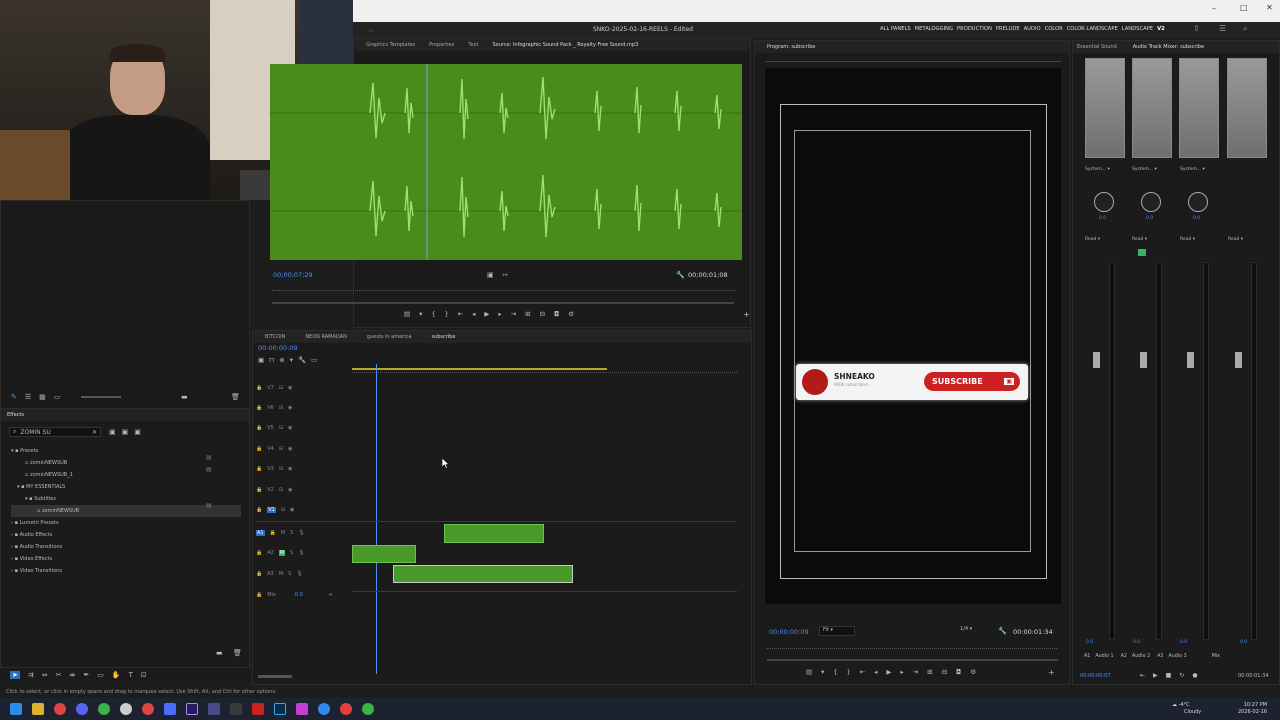 The height and width of the screenshot is (720, 1280). Describe the element at coordinates (55, 432) in the screenshot. I see `effects-search: ⌕ ZOMIN SU ✕` at that location.